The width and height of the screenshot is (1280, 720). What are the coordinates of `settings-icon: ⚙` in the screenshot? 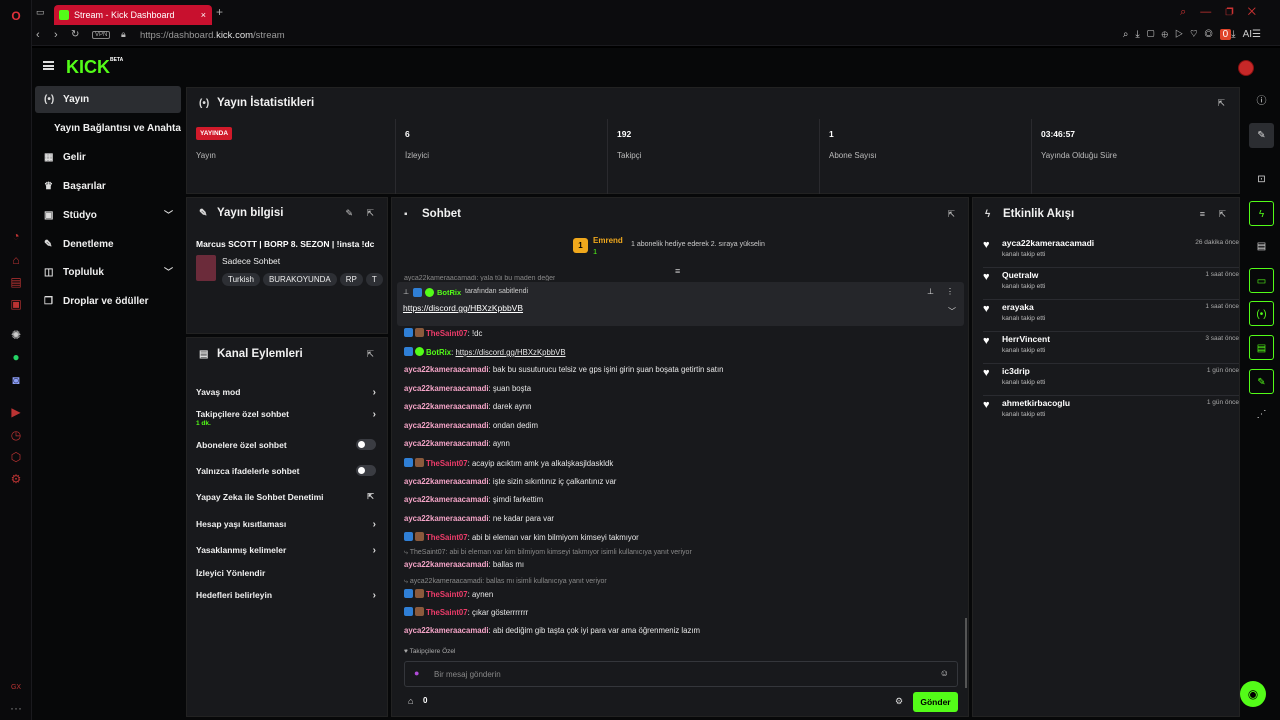 It's located at (16, 479).